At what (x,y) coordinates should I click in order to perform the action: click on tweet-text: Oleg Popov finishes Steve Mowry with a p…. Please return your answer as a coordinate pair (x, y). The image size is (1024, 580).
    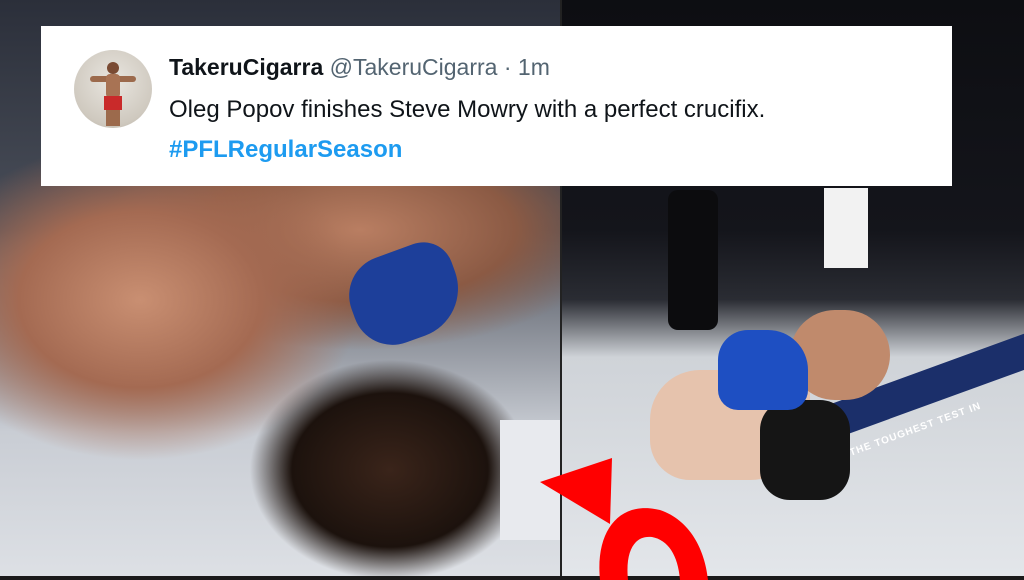
    Looking at the image, I should click on (467, 109).